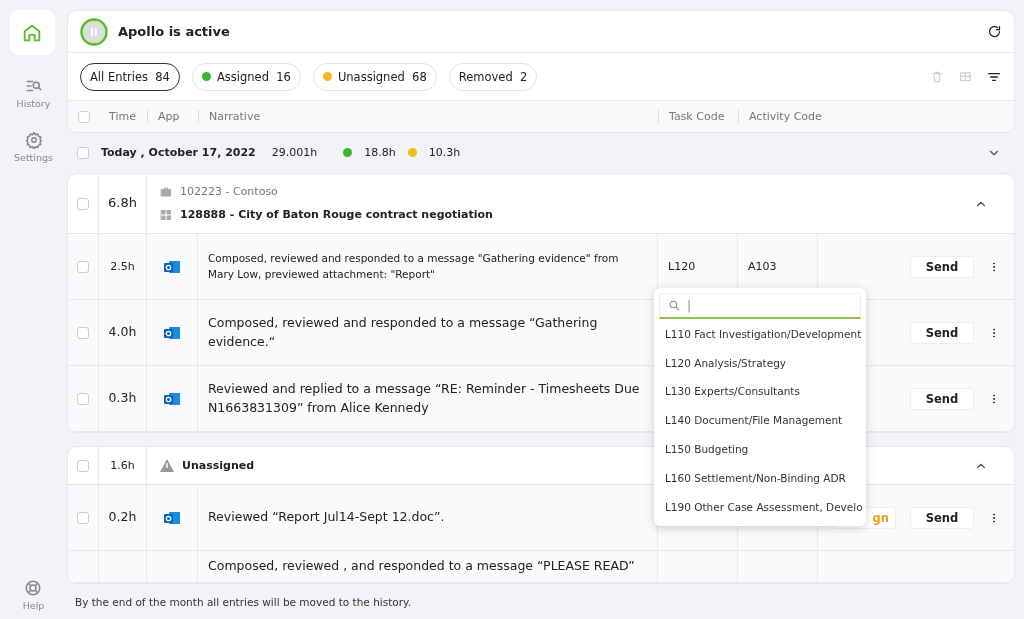 The width and height of the screenshot is (1024, 619). I want to click on row-time: 0.2h, so click(122, 517).